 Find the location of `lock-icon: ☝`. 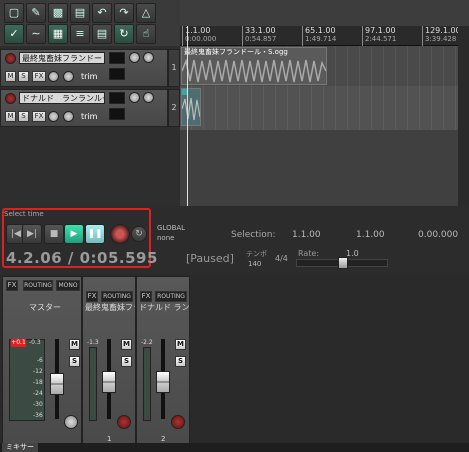

lock-icon: ☝ is located at coordinates (146, 34).